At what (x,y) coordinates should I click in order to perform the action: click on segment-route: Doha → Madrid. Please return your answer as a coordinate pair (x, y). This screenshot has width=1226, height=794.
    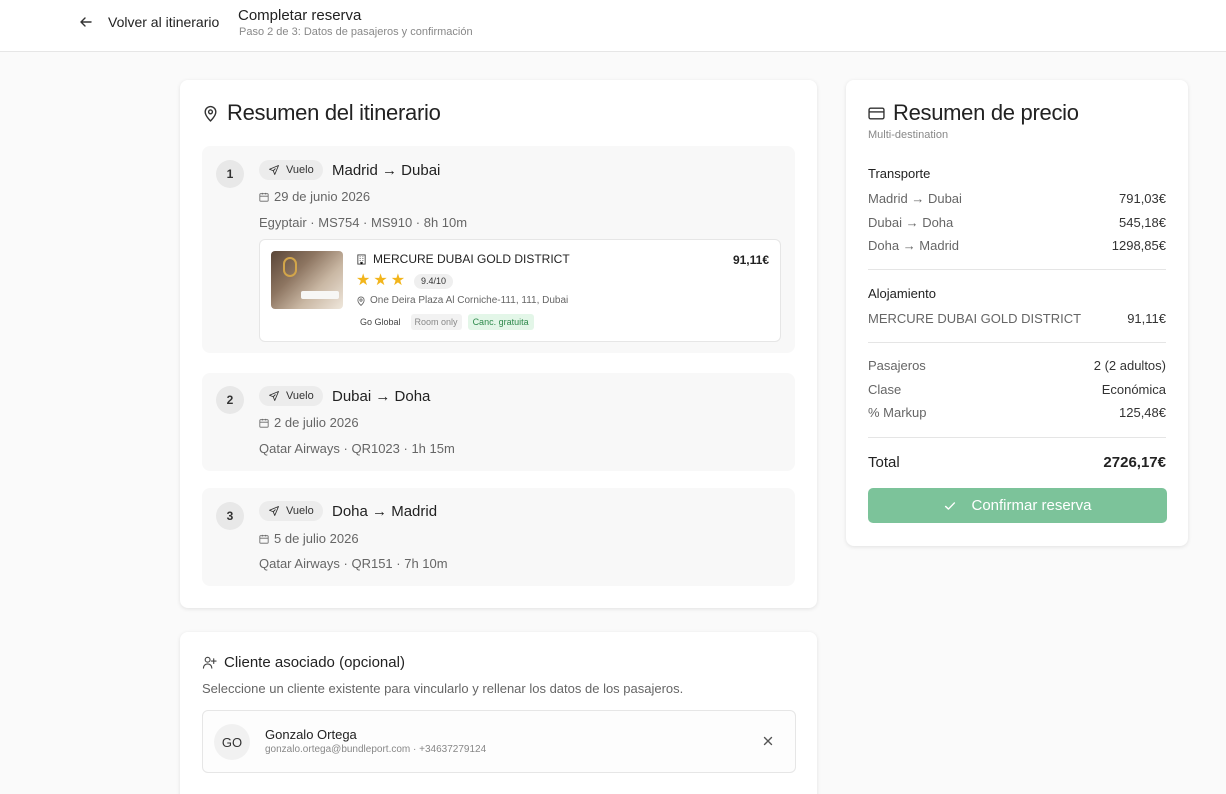
    Looking at the image, I should click on (385, 511).